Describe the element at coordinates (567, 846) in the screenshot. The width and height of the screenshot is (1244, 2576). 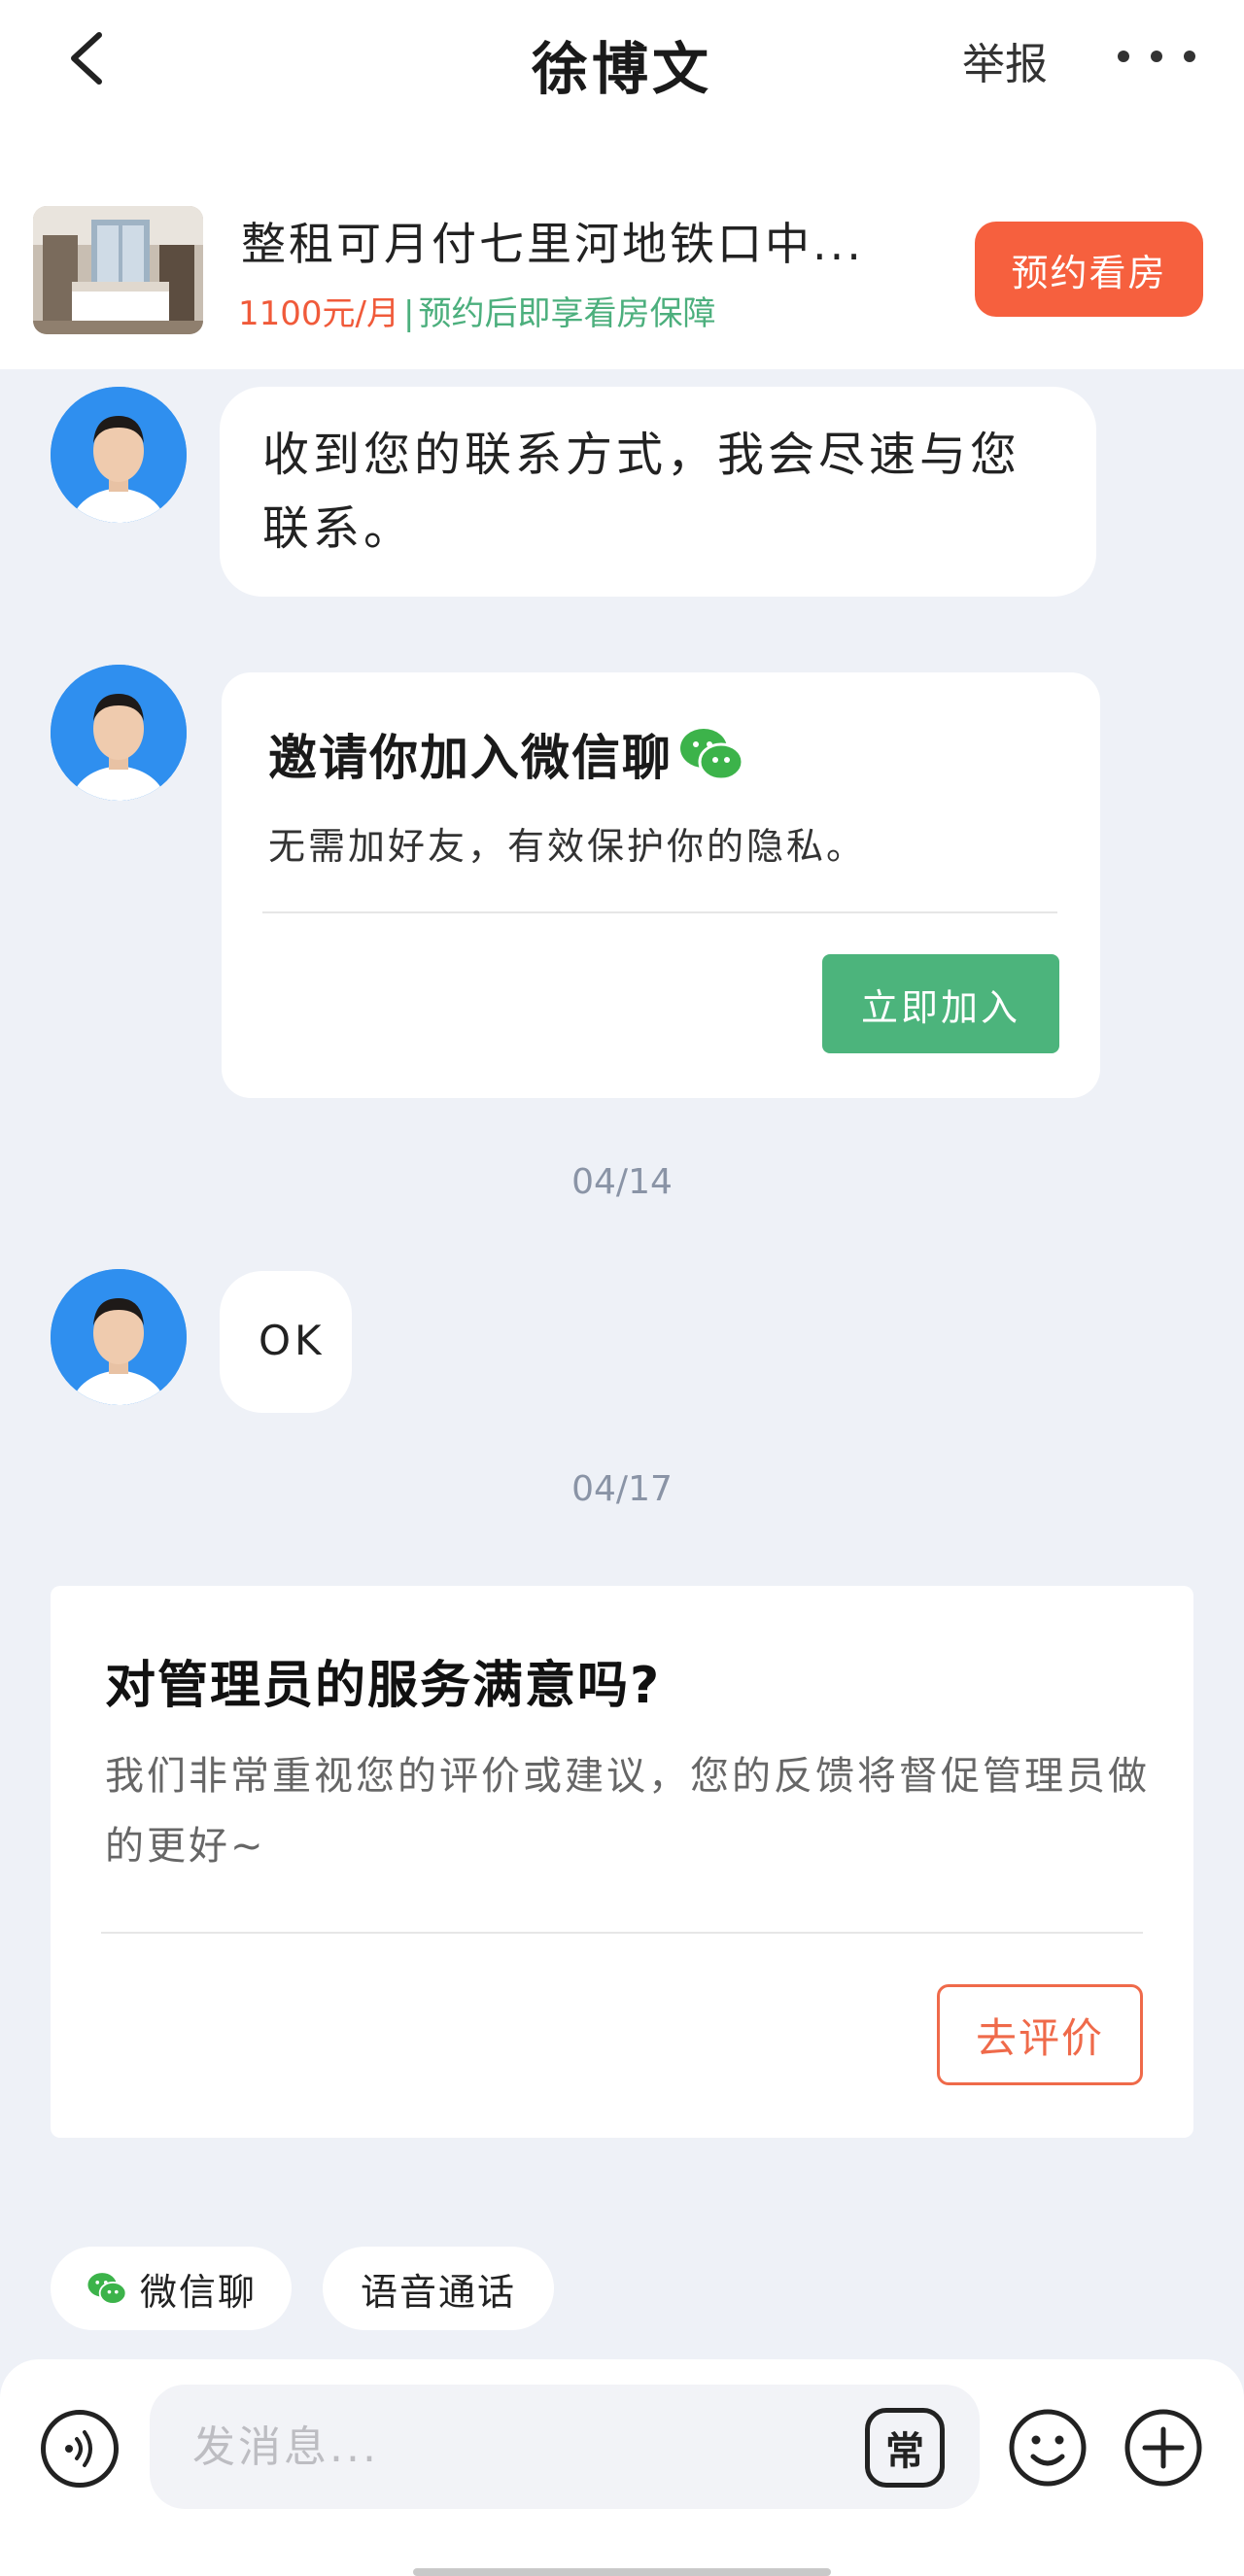
I see `wechat-invite-desc: 无需加好友，有效保护你的隐私。` at that location.